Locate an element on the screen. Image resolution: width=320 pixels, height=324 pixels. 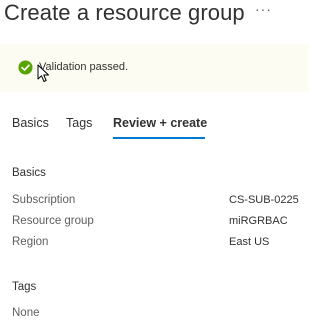
resource-group-label: Resource group is located at coordinates (53, 221).